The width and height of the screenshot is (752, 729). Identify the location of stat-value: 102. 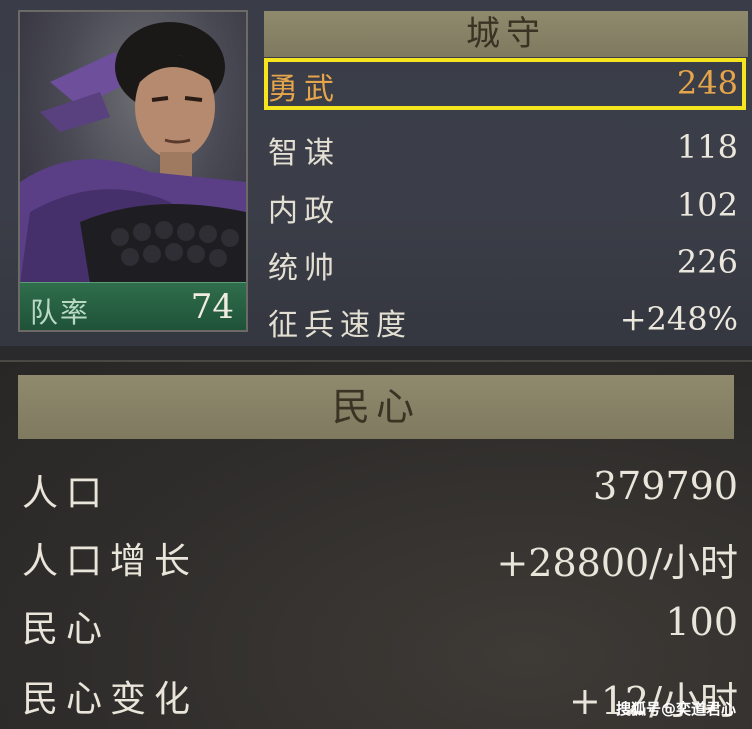
(707, 205).